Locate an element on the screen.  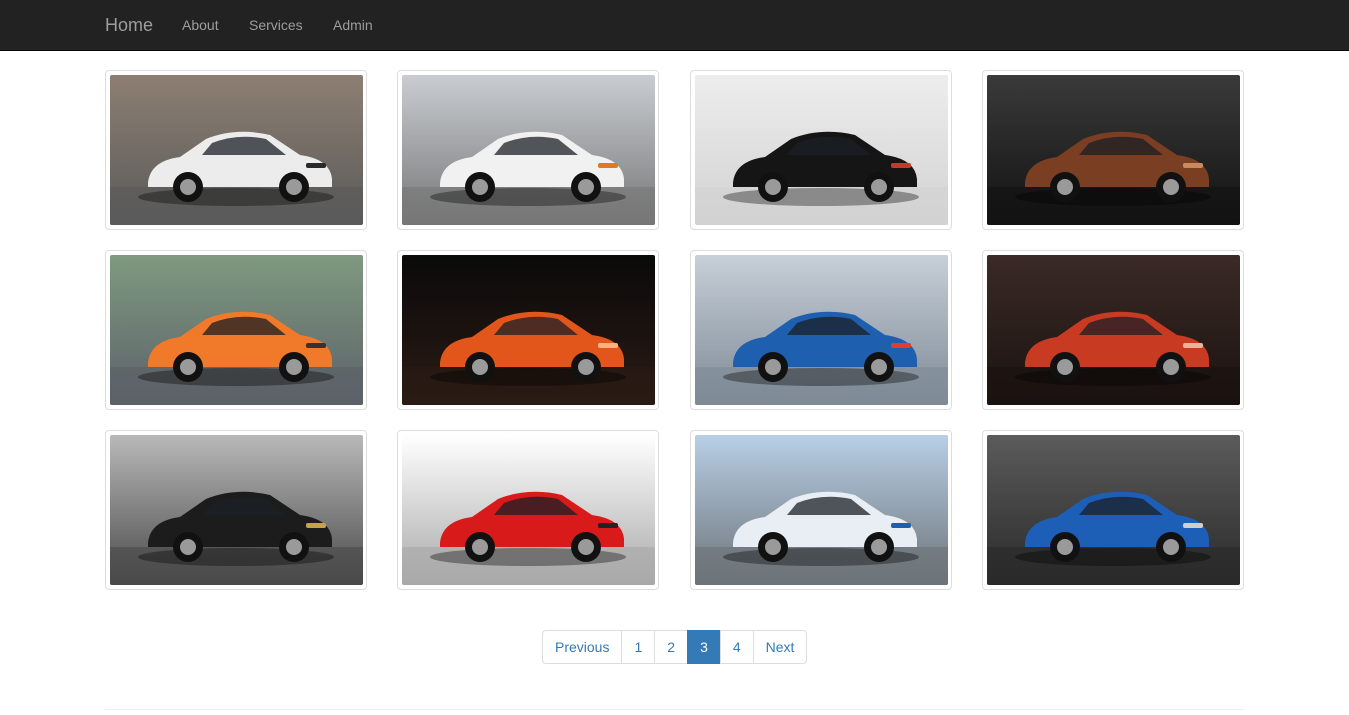
nav-link-services: Services is located at coordinates (276, 25).